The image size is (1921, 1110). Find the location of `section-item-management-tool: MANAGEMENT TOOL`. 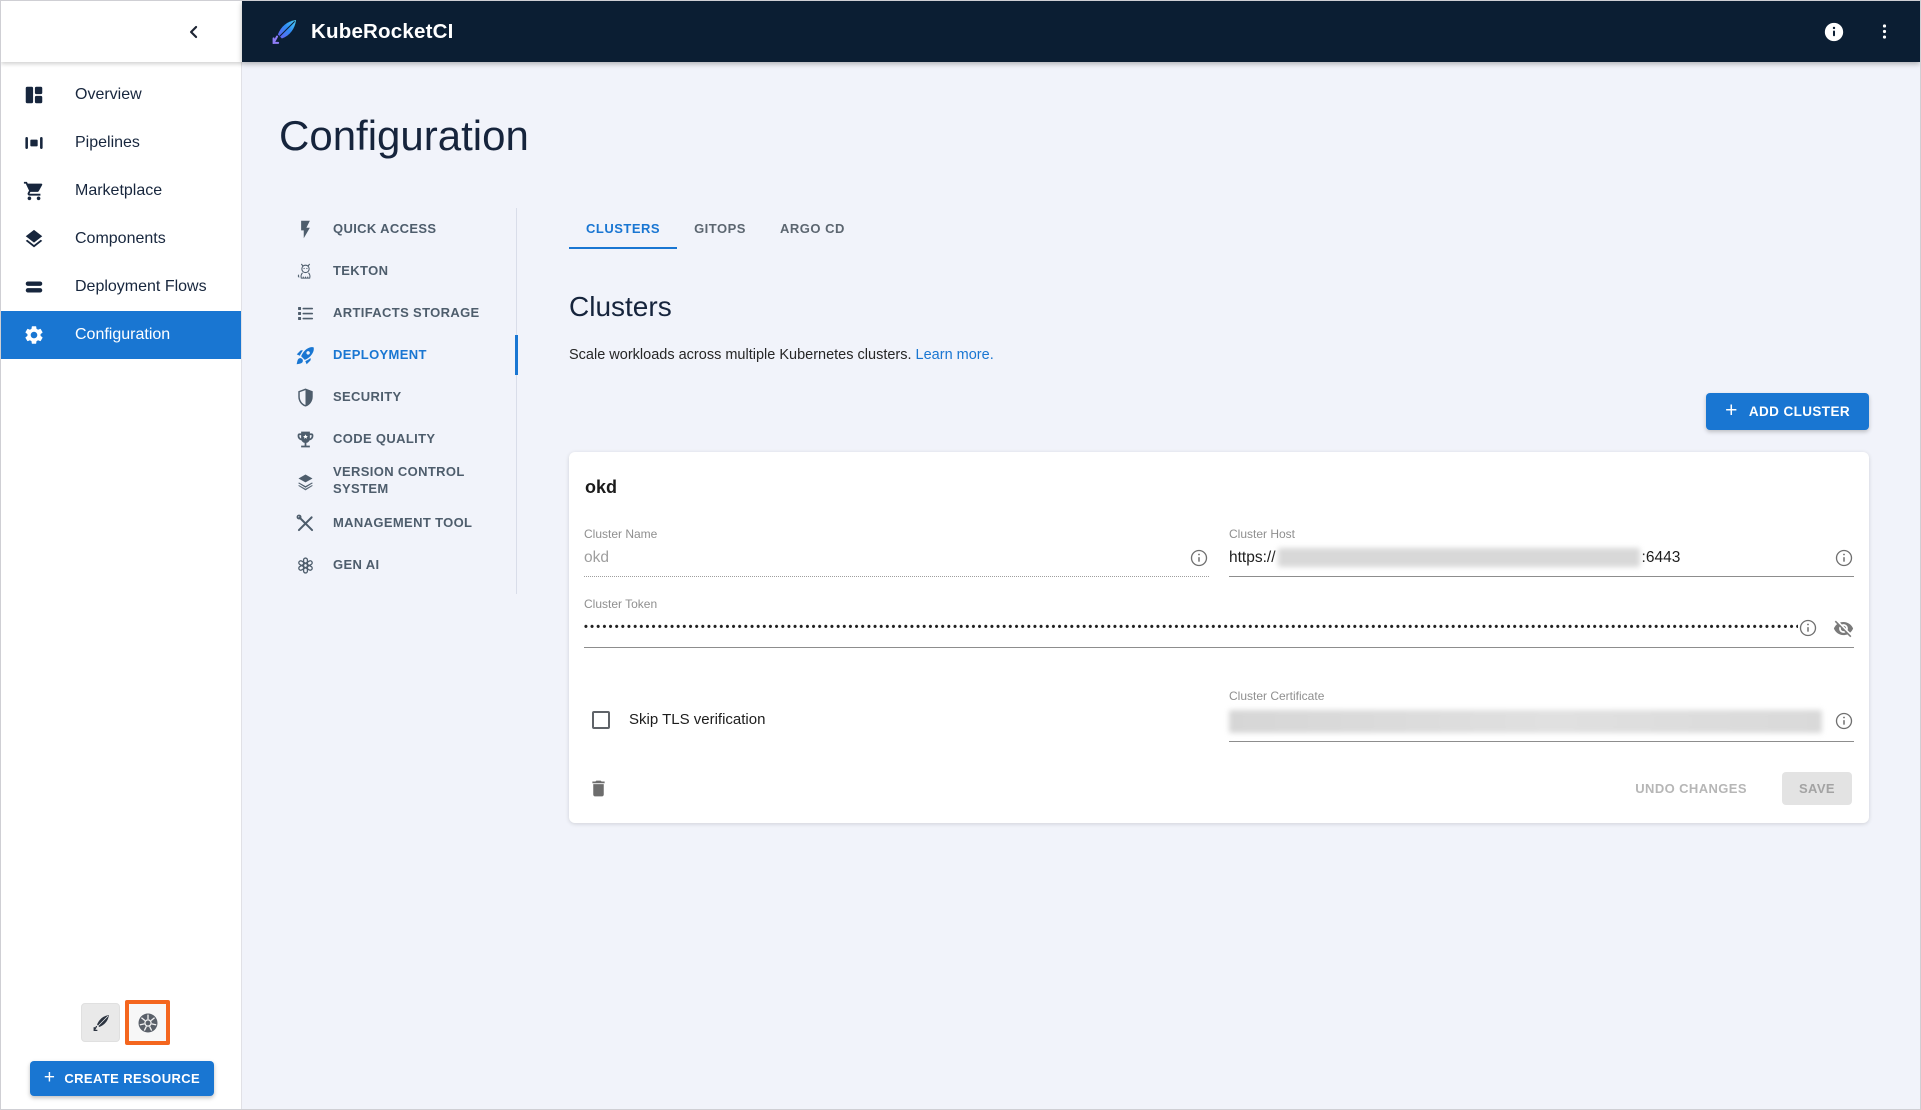

section-item-management-tool: MANAGEMENT TOOL is located at coordinates (405, 523).